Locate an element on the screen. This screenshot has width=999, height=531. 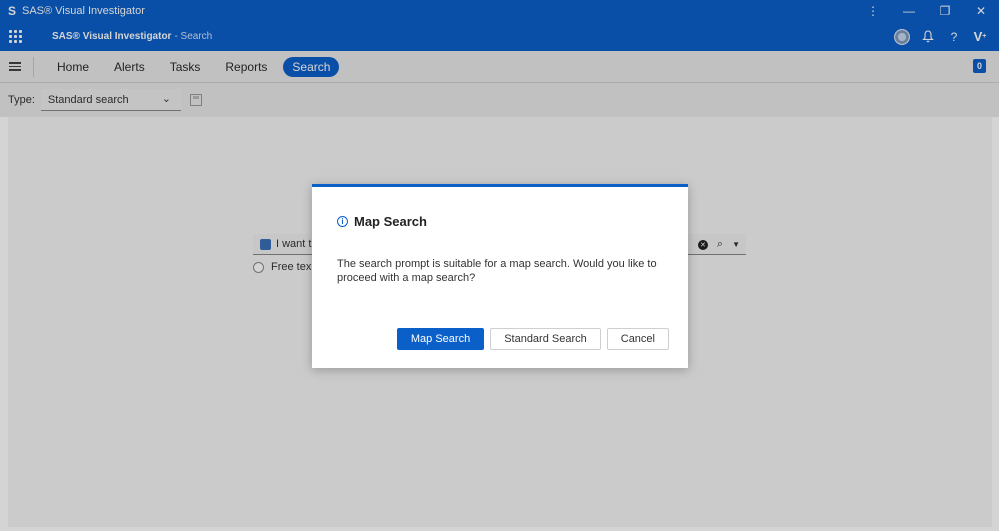
dialog-header: i Map Search is located at coordinates (382, 221).